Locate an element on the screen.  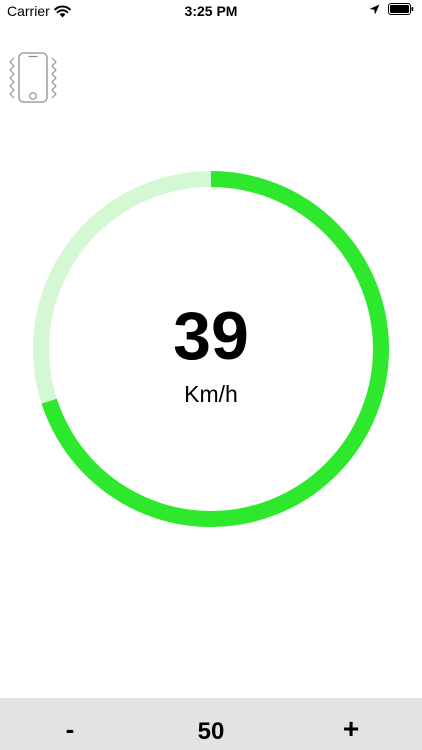
battery-icon is located at coordinates (401, 9).